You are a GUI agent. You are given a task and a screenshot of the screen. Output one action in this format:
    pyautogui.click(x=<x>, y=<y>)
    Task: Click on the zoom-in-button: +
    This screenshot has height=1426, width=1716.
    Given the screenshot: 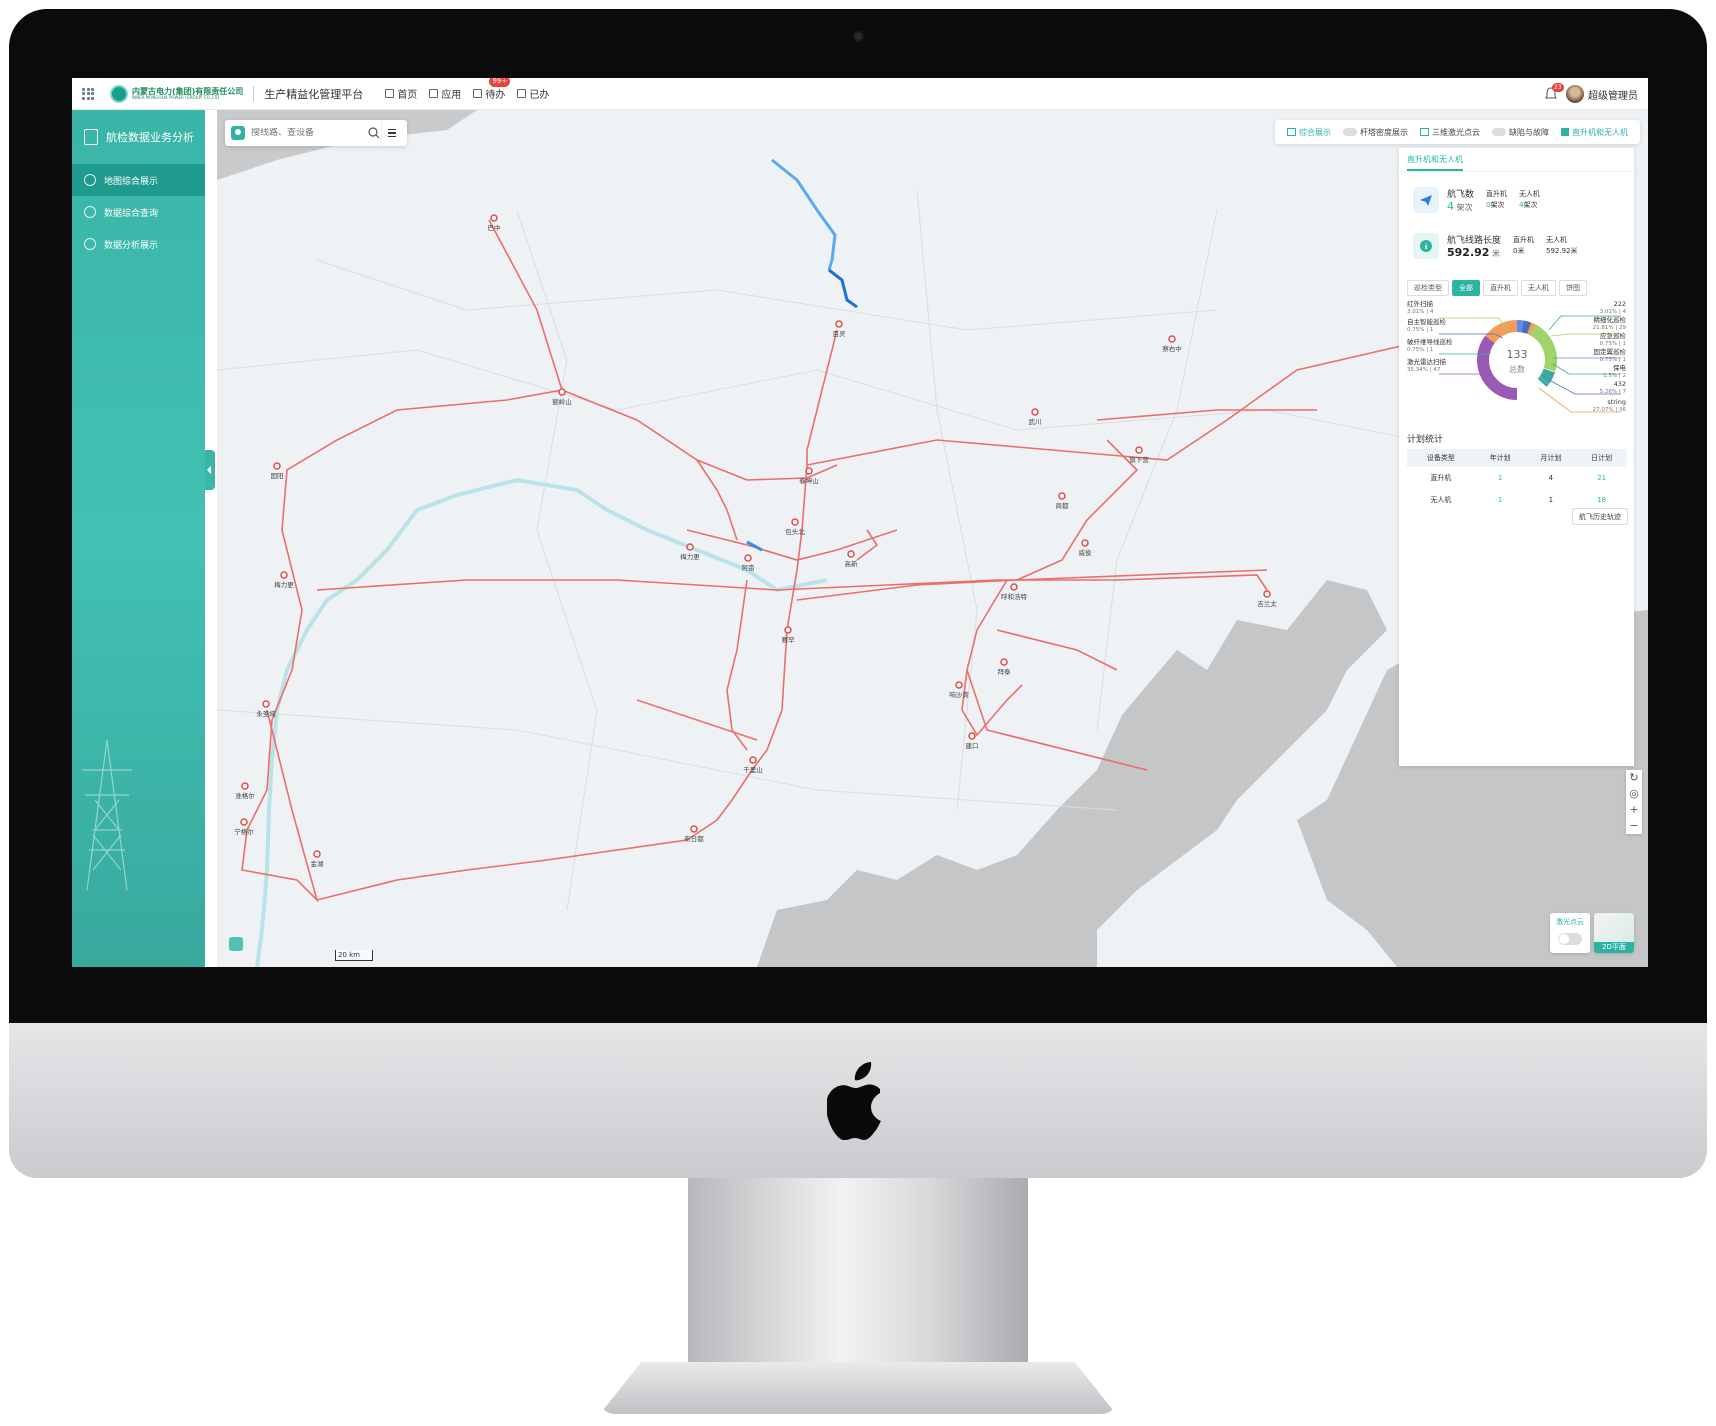 What is the action you would take?
    pyautogui.click(x=1633, y=810)
    